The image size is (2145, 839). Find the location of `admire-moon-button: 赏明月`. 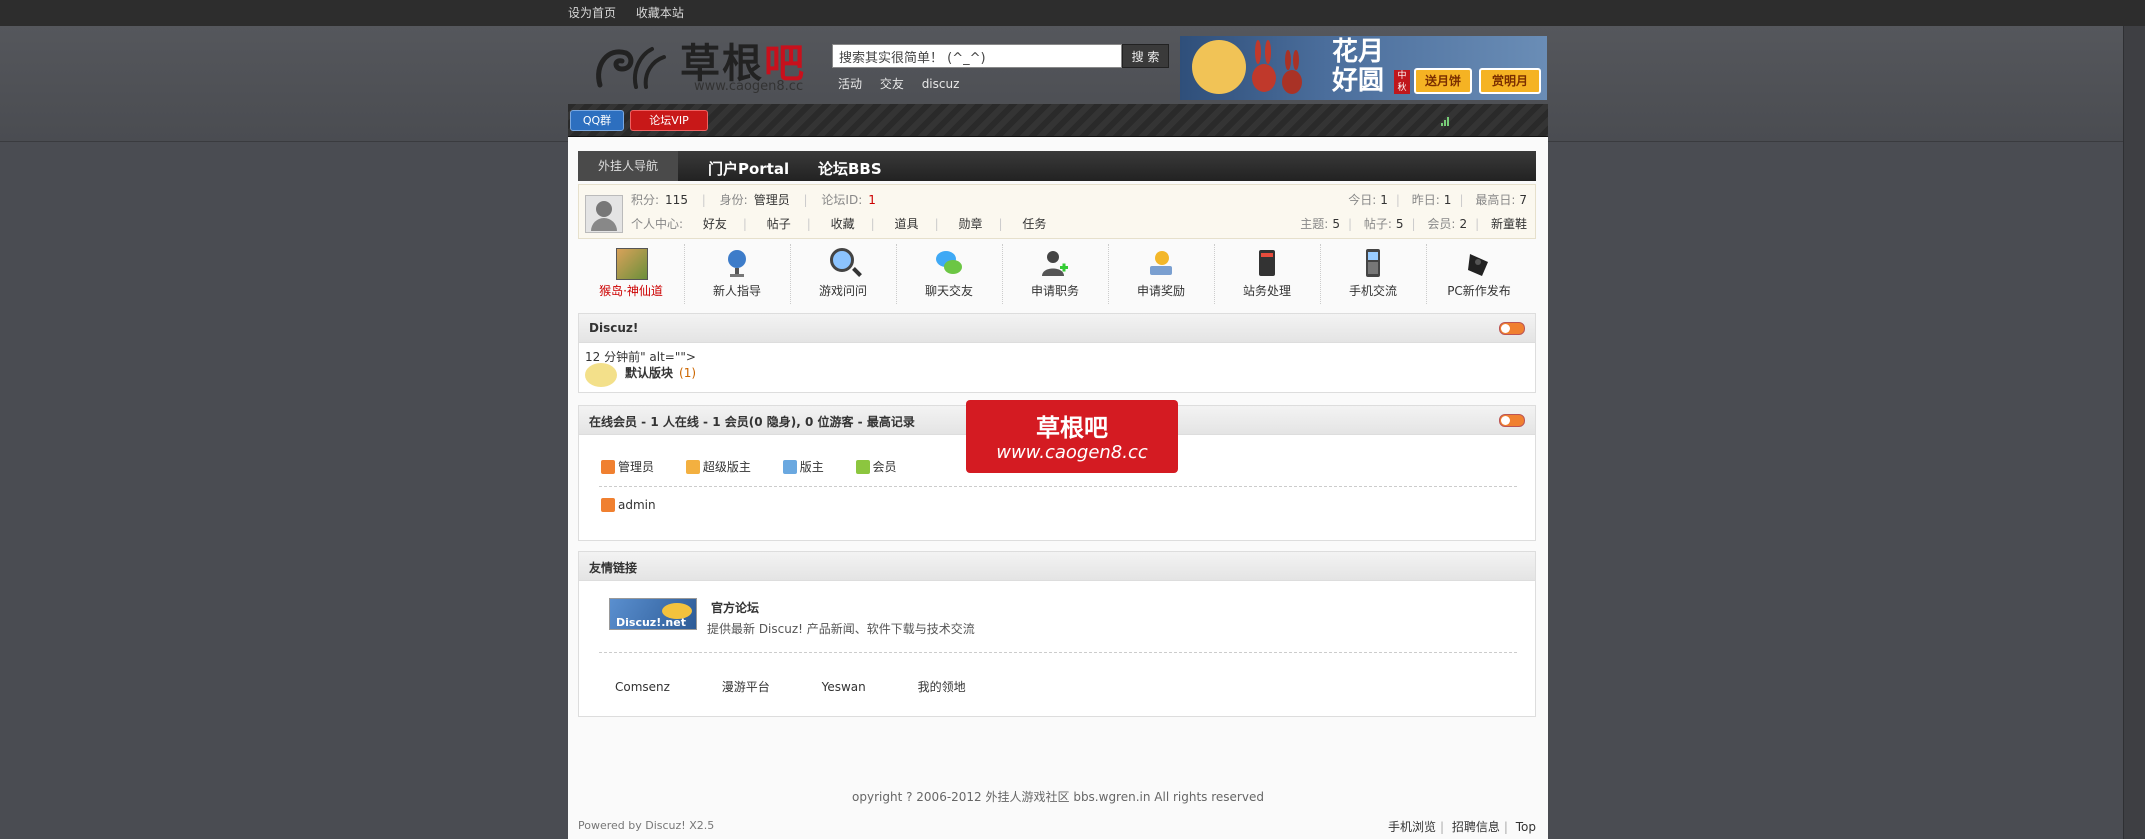

admire-moon-button: 赏明月 is located at coordinates (1510, 81).